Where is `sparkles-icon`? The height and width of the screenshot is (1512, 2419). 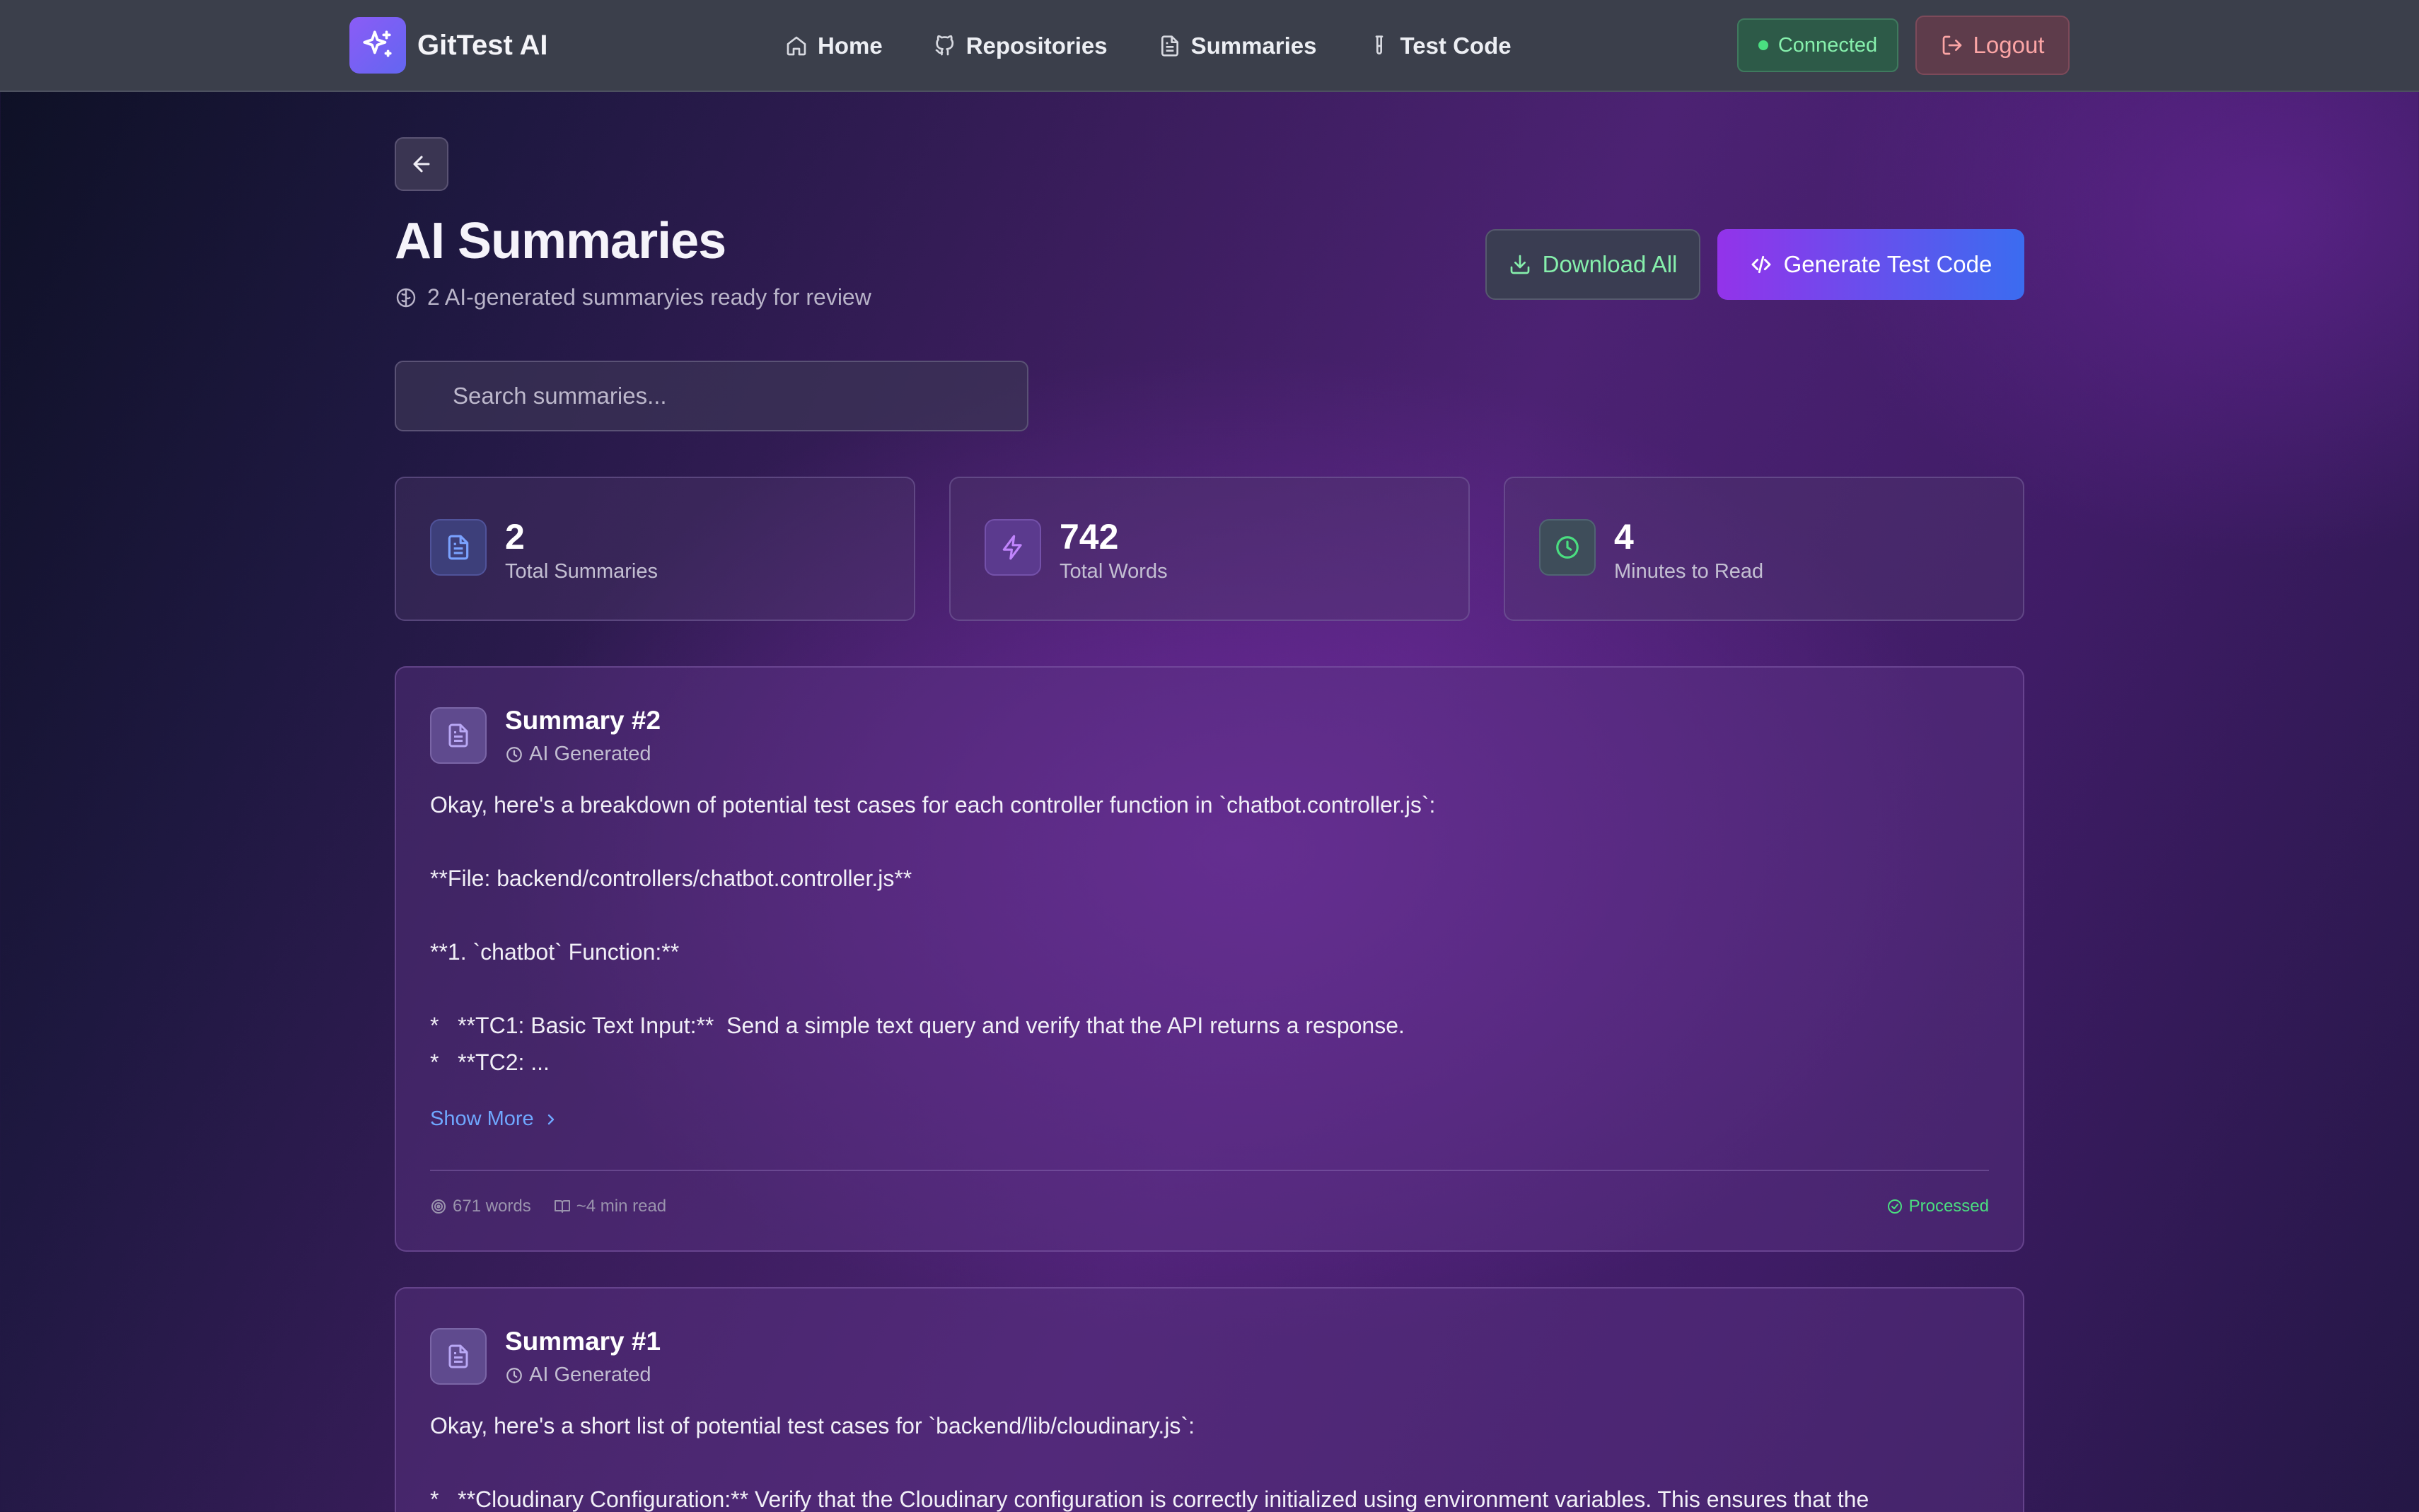 sparkles-icon is located at coordinates (378, 45).